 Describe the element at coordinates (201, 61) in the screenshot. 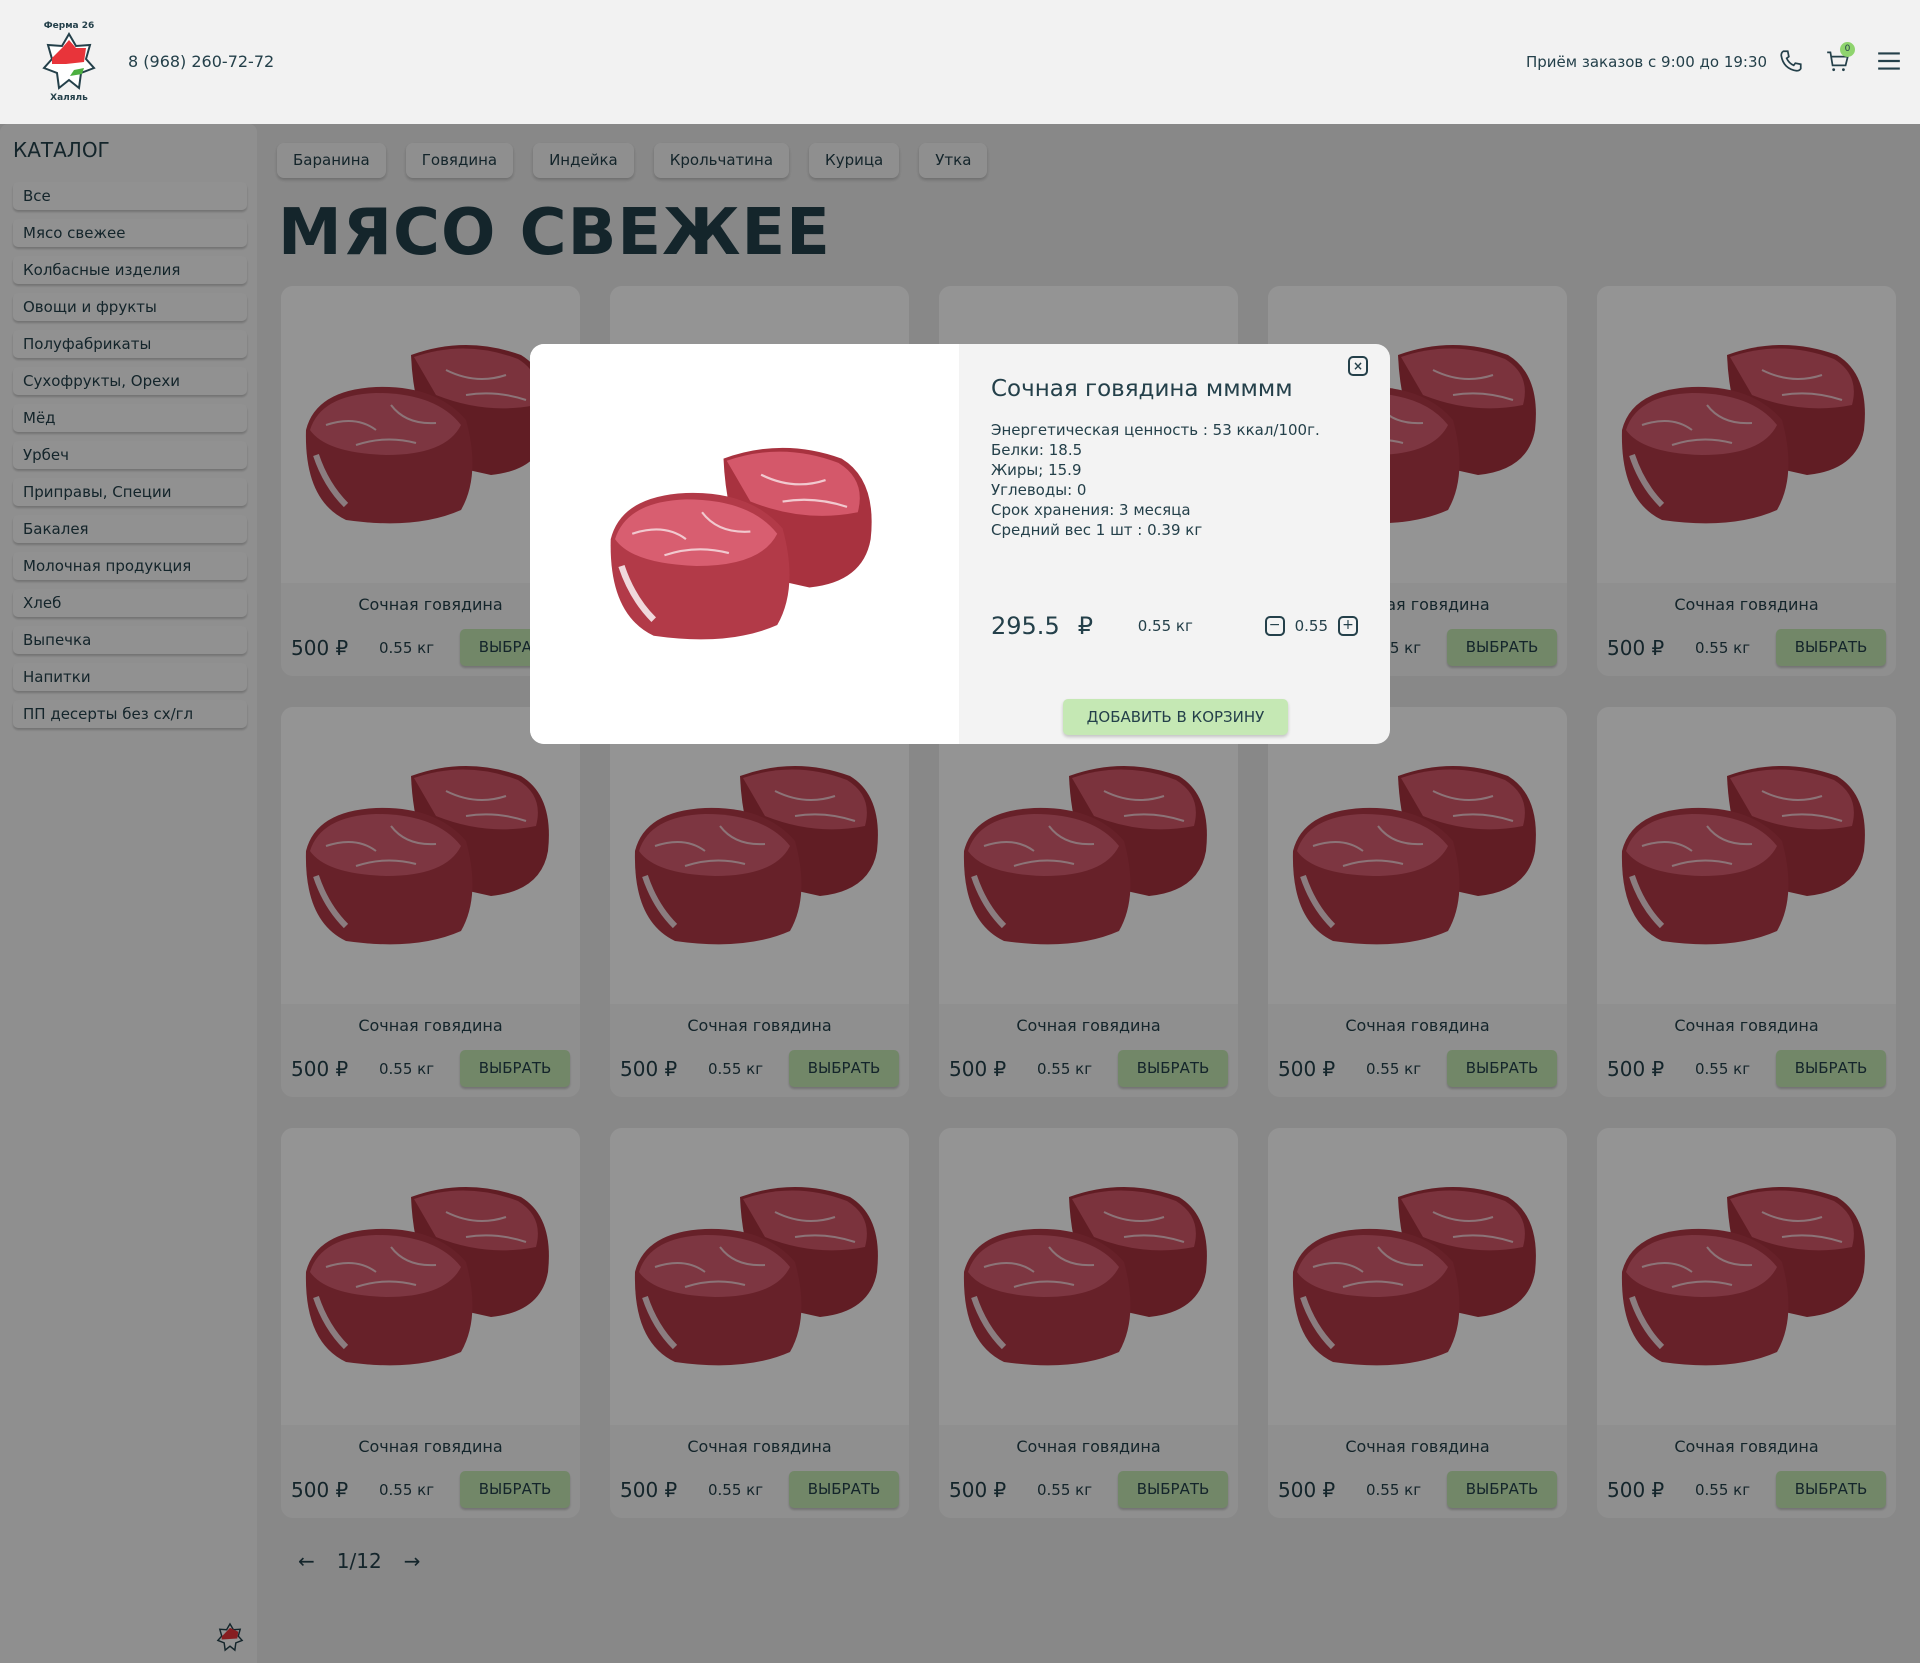

I see `header-phone: 8 (968) 260-72-72` at that location.